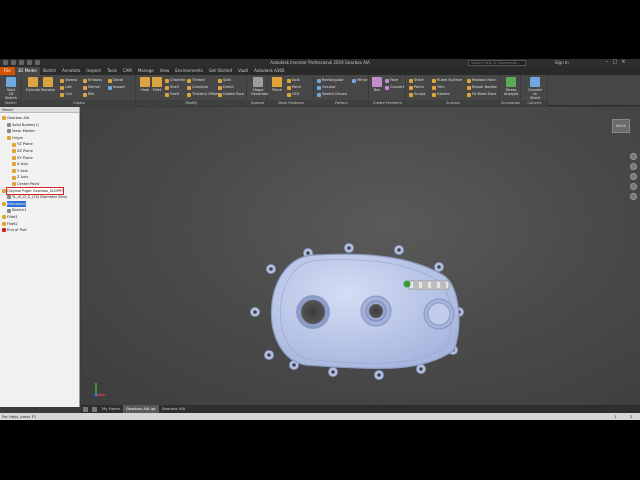 The width and height of the screenshot is (640, 480). What do you see at coordinates (313, 312) in the screenshot?
I see `bearing-hole-left` at bounding box center [313, 312].